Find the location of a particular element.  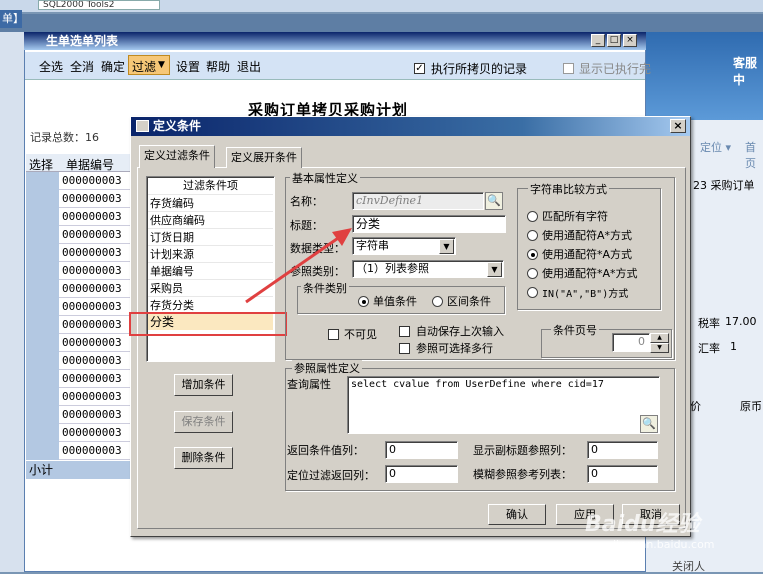

name-field: cInvDefine1 is located at coordinates (418, 201).